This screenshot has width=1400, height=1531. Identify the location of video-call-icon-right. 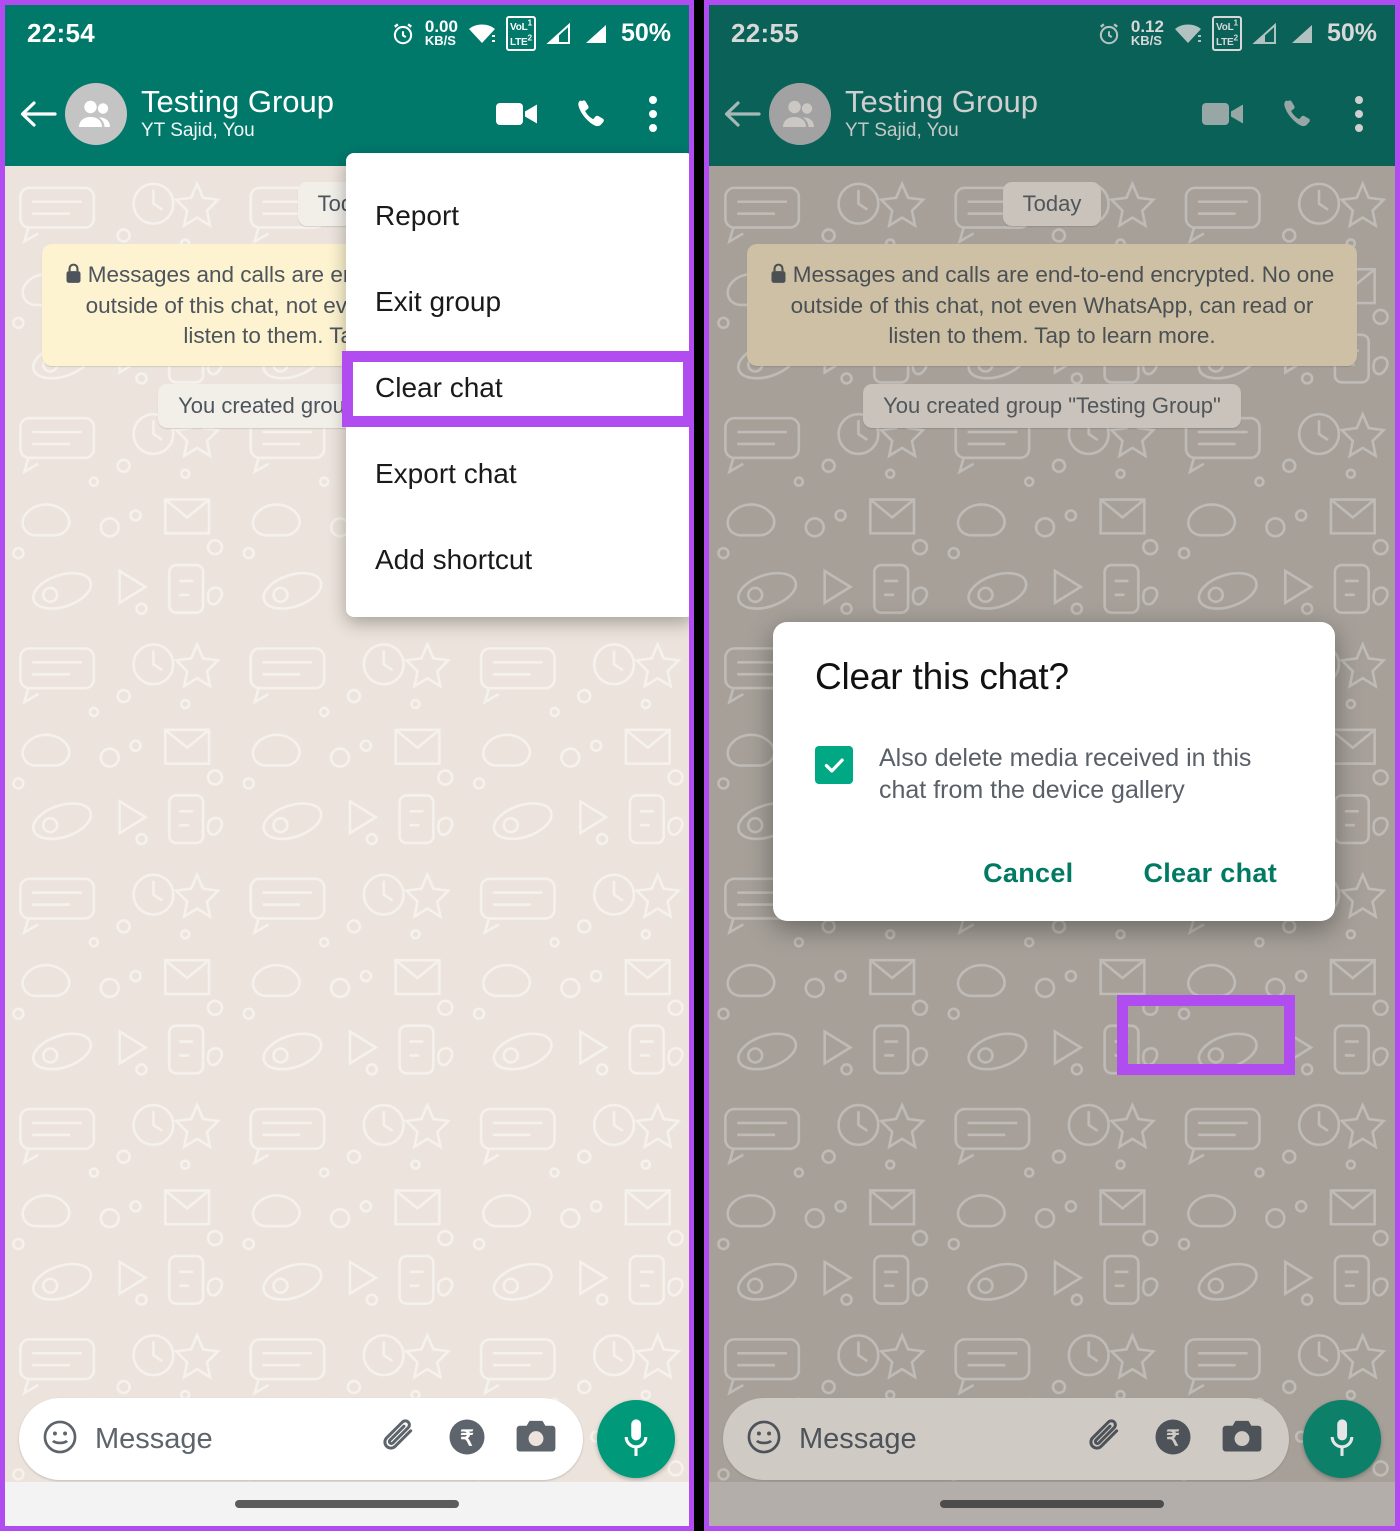
(1223, 114).